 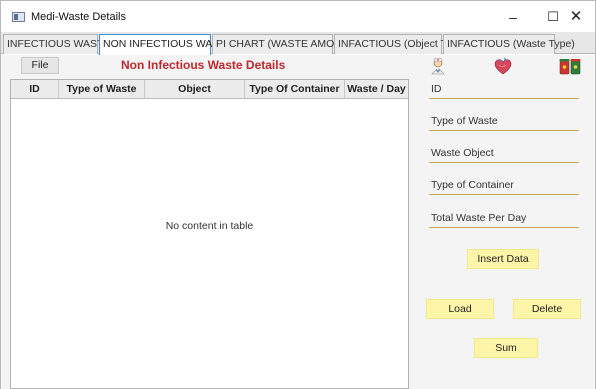 I want to click on minimize-button: –, so click(x=513, y=17).